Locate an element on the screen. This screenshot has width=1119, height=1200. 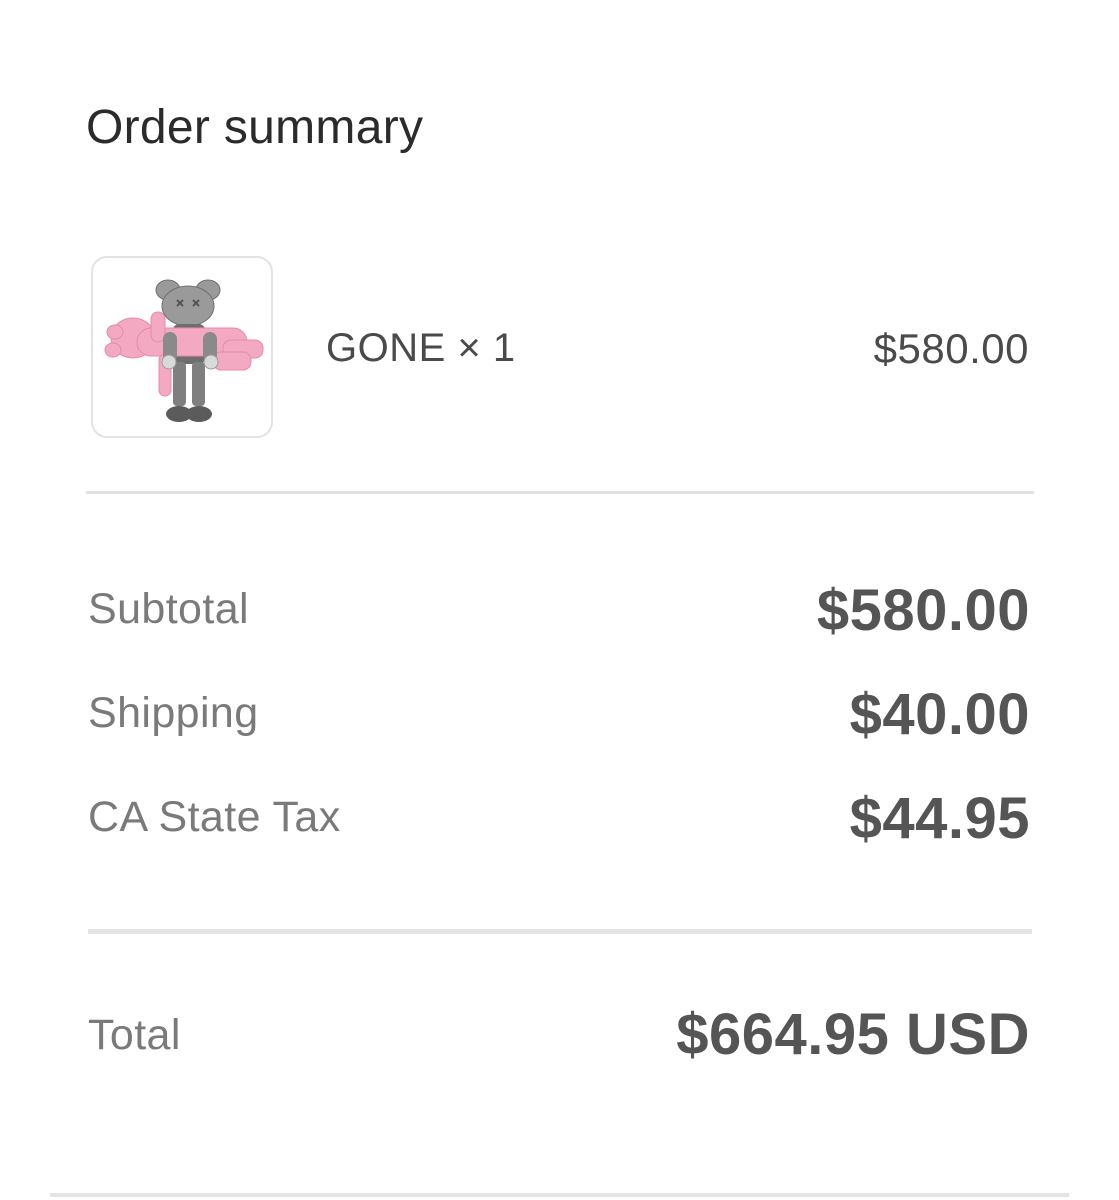
shipping-value: $40.00 is located at coordinates (939, 714).